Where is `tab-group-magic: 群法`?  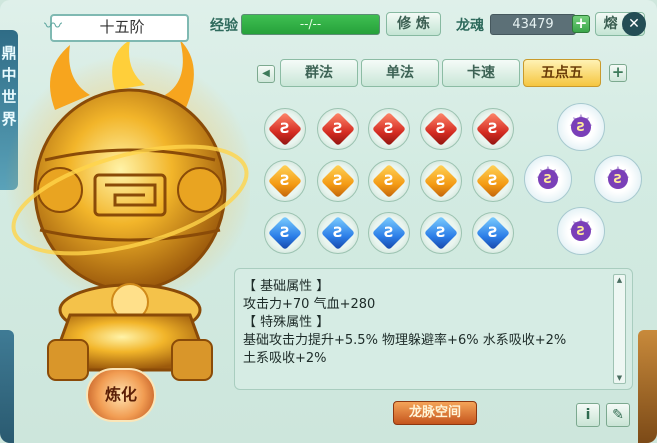 tab-group-magic: 群法 is located at coordinates (319, 73).